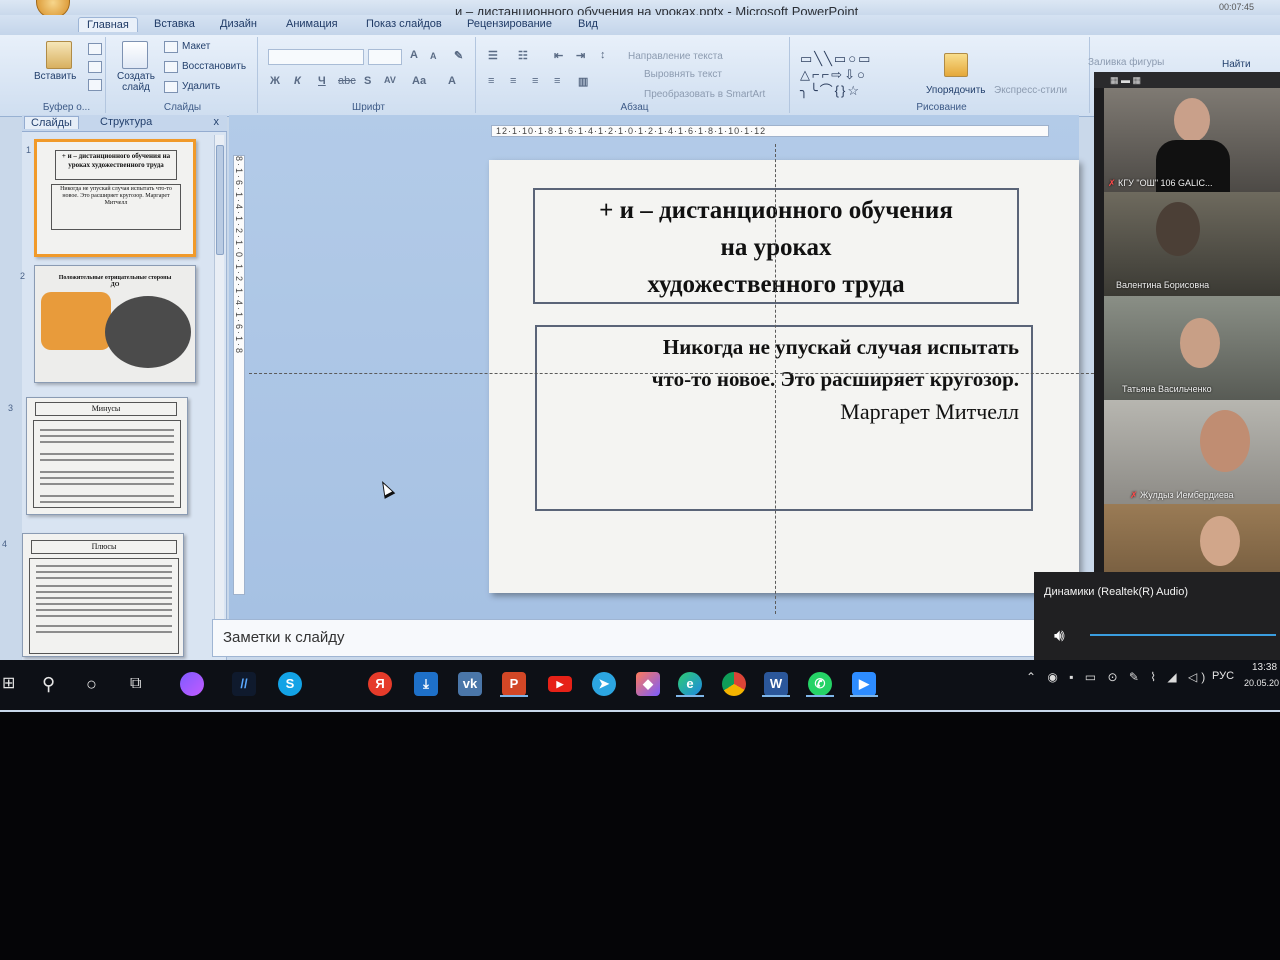  I want to click on cut-icon, so click(95, 49).